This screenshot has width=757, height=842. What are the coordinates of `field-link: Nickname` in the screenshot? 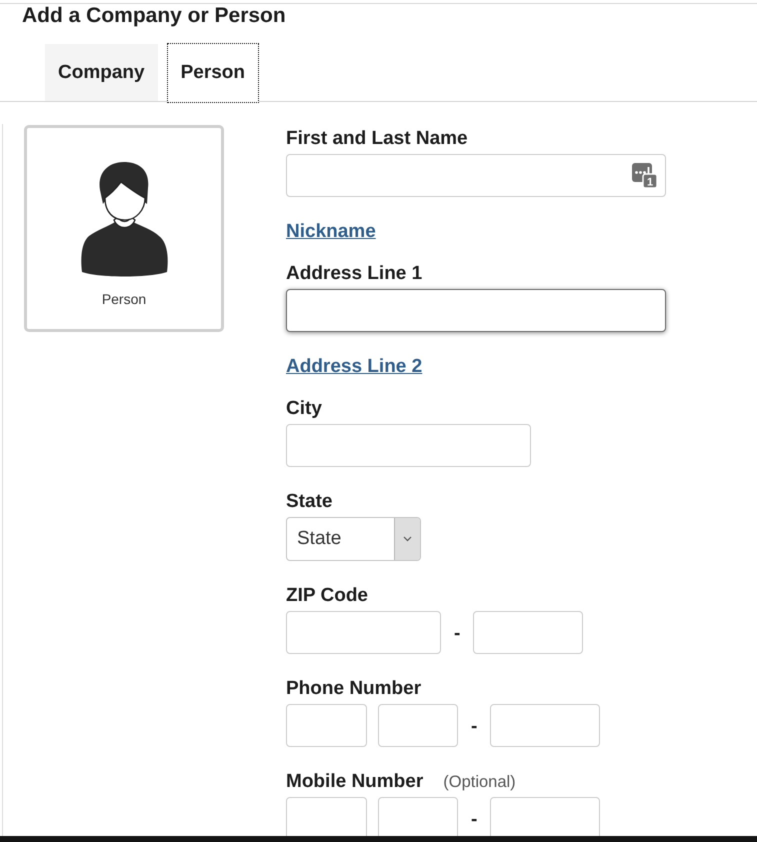 It's located at (331, 232).